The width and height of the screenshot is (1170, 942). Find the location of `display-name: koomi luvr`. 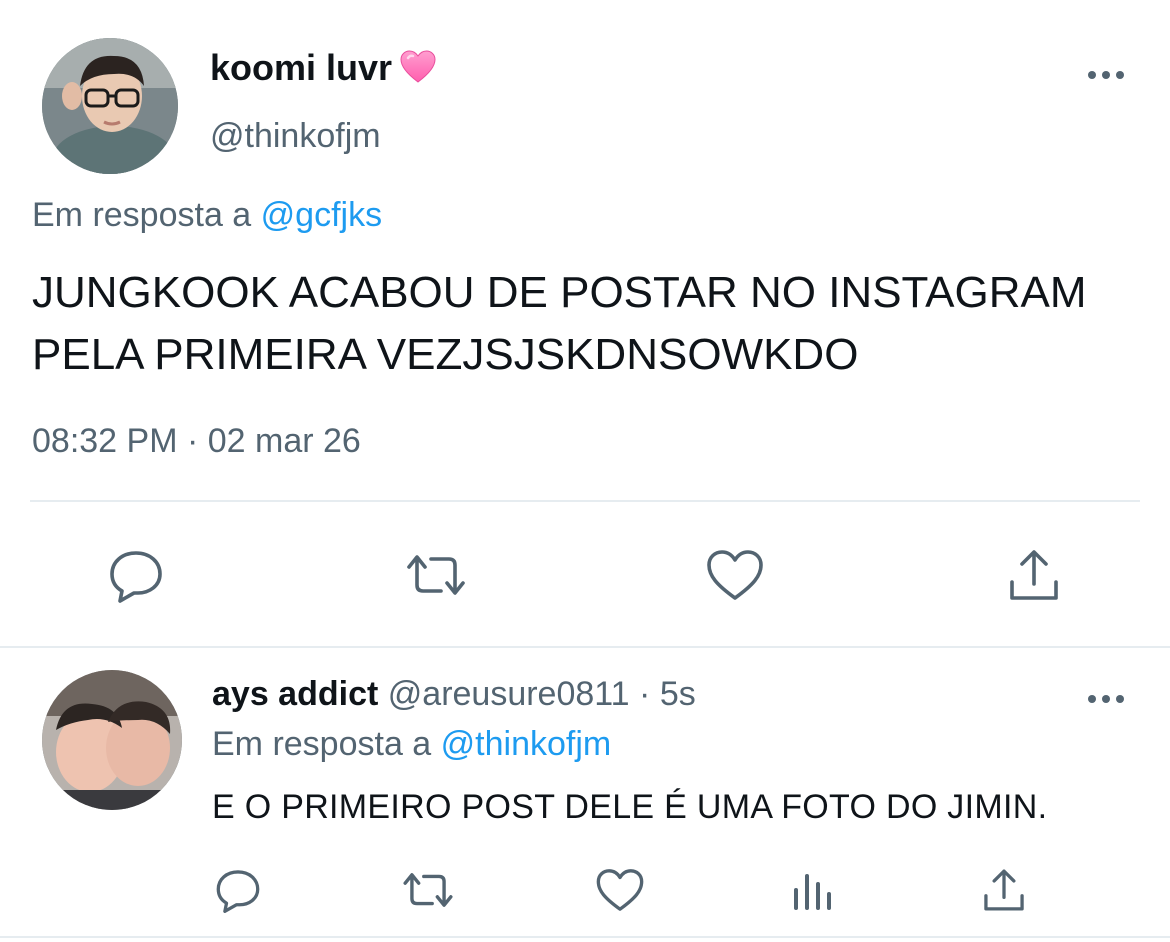

display-name: koomi luvr is located at coordinates (323, 70).